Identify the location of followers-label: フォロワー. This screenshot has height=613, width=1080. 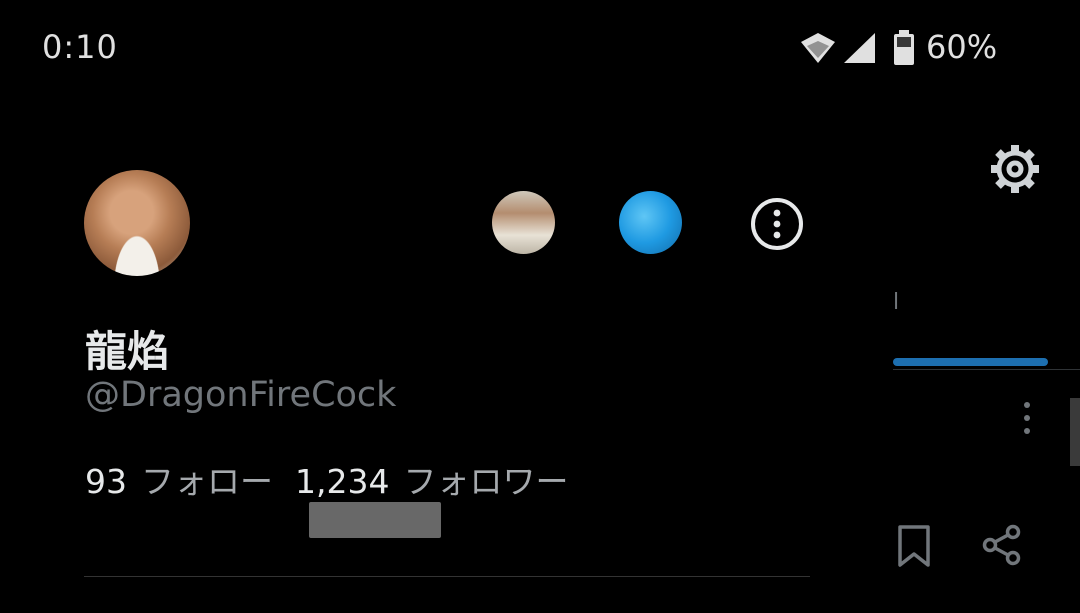
(486, 481).